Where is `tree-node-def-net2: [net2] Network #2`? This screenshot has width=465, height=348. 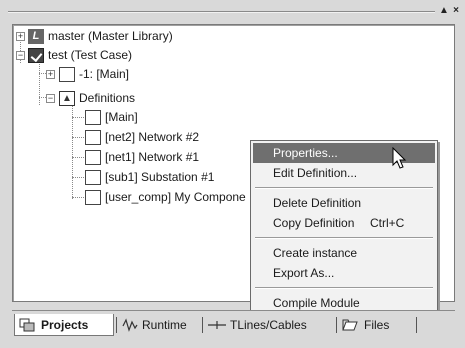
tree-node-def-net2: [net2] Network #2 is located at coordinates (133, 137).